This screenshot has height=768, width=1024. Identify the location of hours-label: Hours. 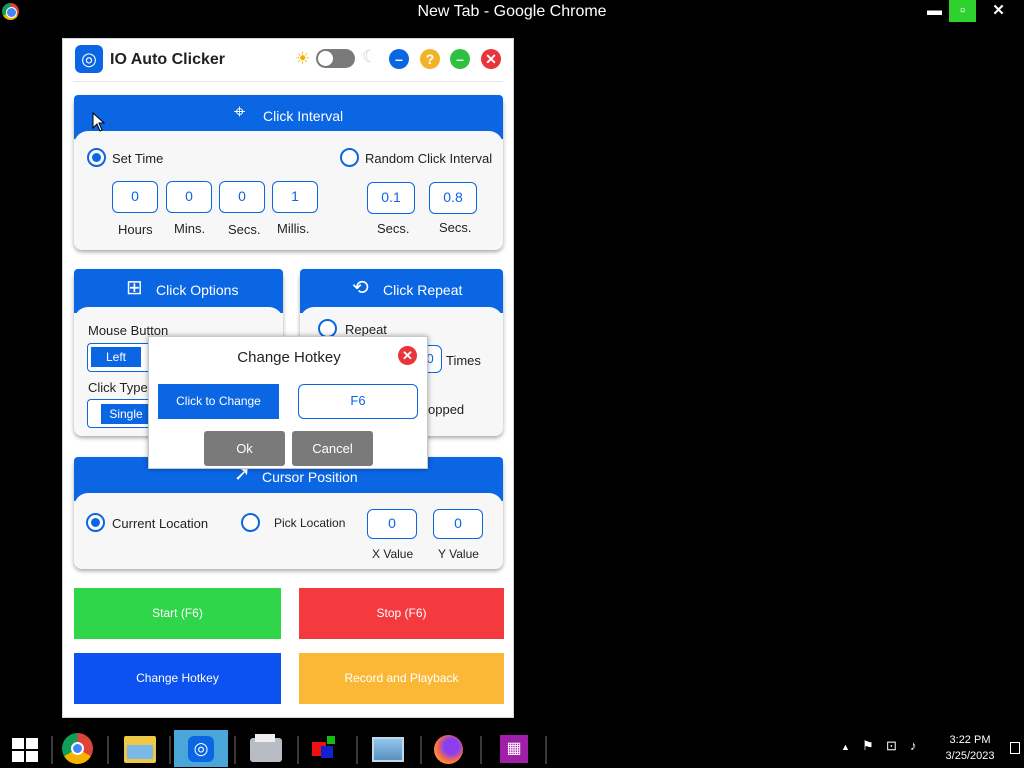
(135, 229).